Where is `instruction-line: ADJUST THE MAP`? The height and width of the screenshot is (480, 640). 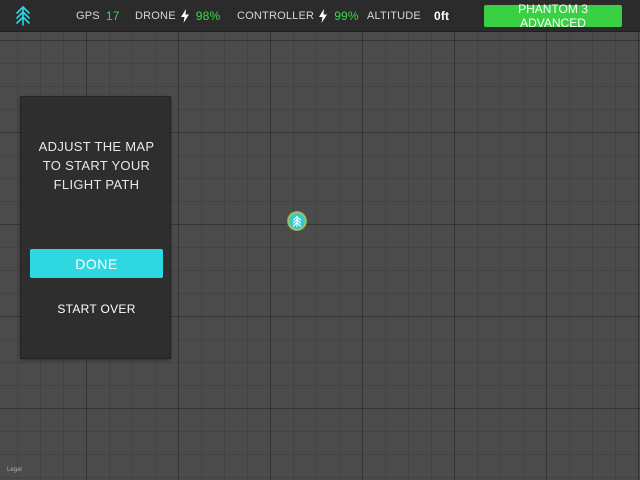 instruction-line: ADJUST THE MAP is located at coordinates (96, 146).